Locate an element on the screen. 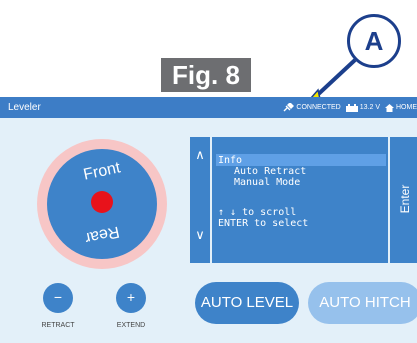 This screenshot has width=417, height=343. menu-hint-scroll: ↑ ↓ to scroll is located at coordinates (257, 212).